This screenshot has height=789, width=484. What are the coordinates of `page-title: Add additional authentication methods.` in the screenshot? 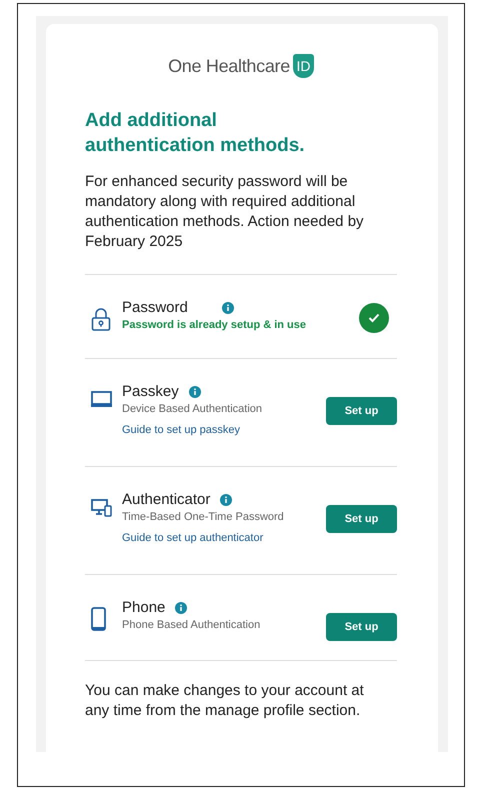 It's located at (195, 133).